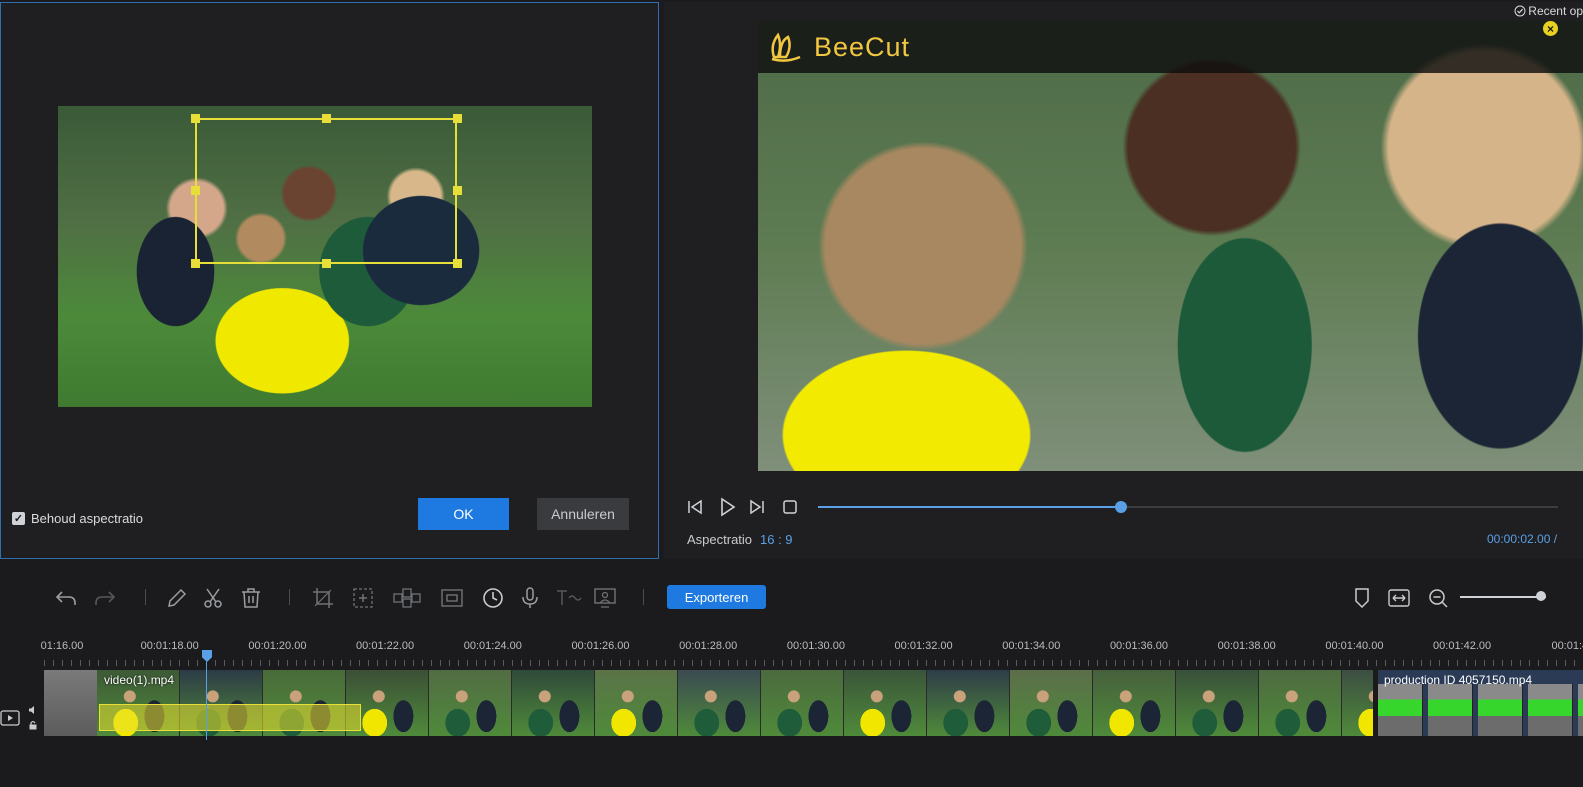 This screenshot has height=787, width=1583. I want to click on zoom-slider-knob, so click(1540, 596).